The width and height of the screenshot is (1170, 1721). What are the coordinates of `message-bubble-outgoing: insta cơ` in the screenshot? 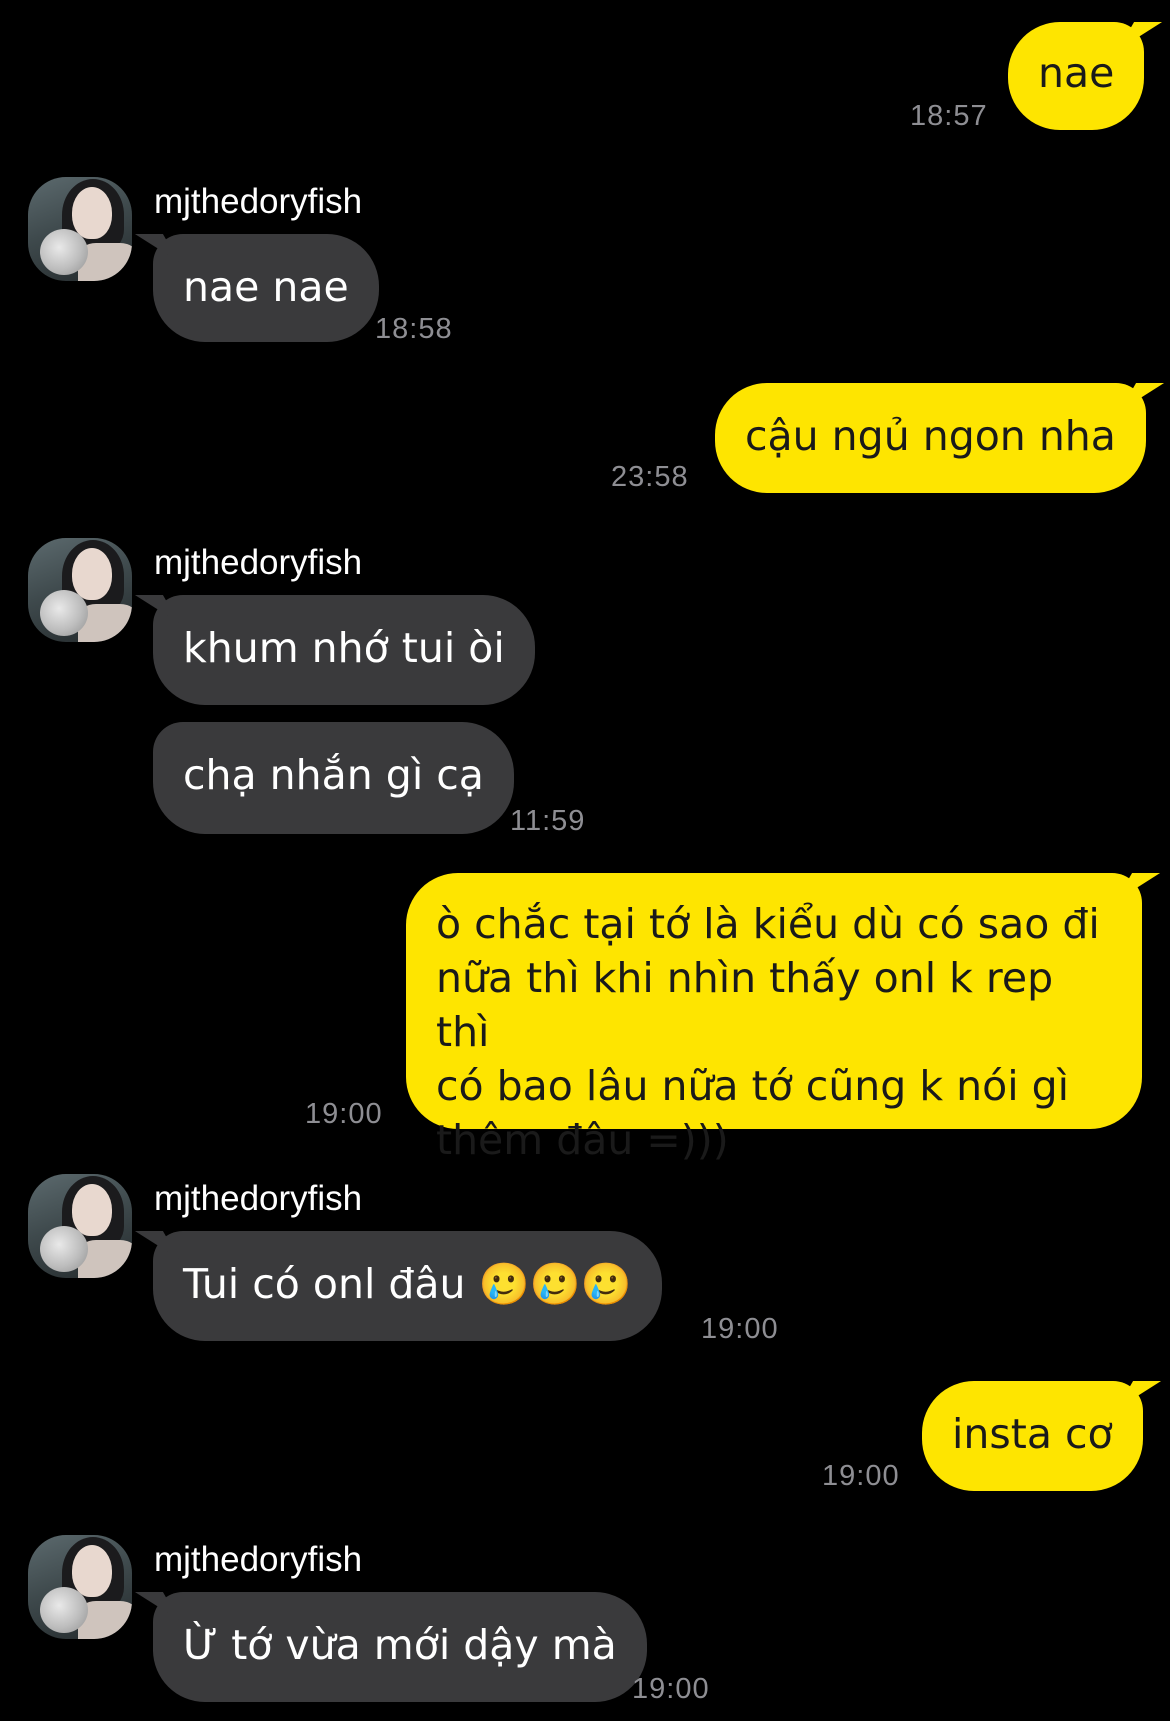 It's located at (1032, 1436).